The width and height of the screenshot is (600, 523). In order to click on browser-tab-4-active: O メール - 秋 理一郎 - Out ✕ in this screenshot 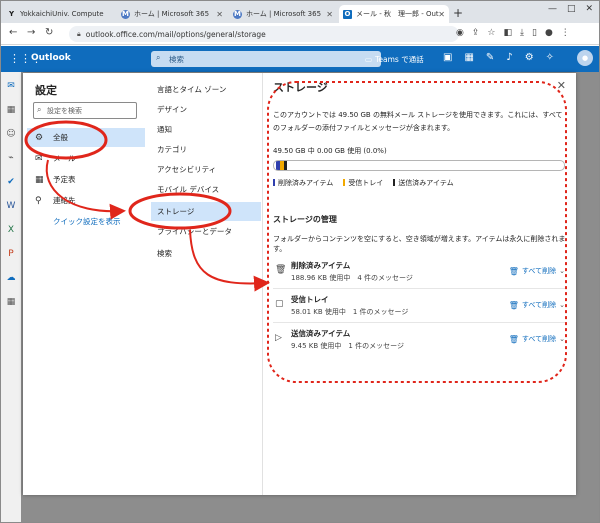, I will do `click(394, 14)`.